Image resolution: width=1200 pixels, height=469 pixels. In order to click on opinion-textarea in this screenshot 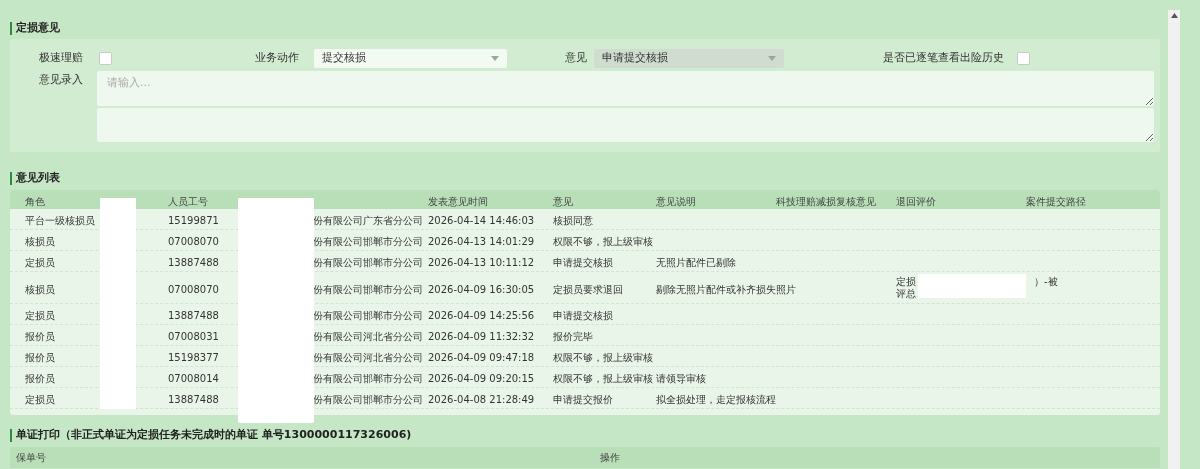, I will do `click(625, 125)`.